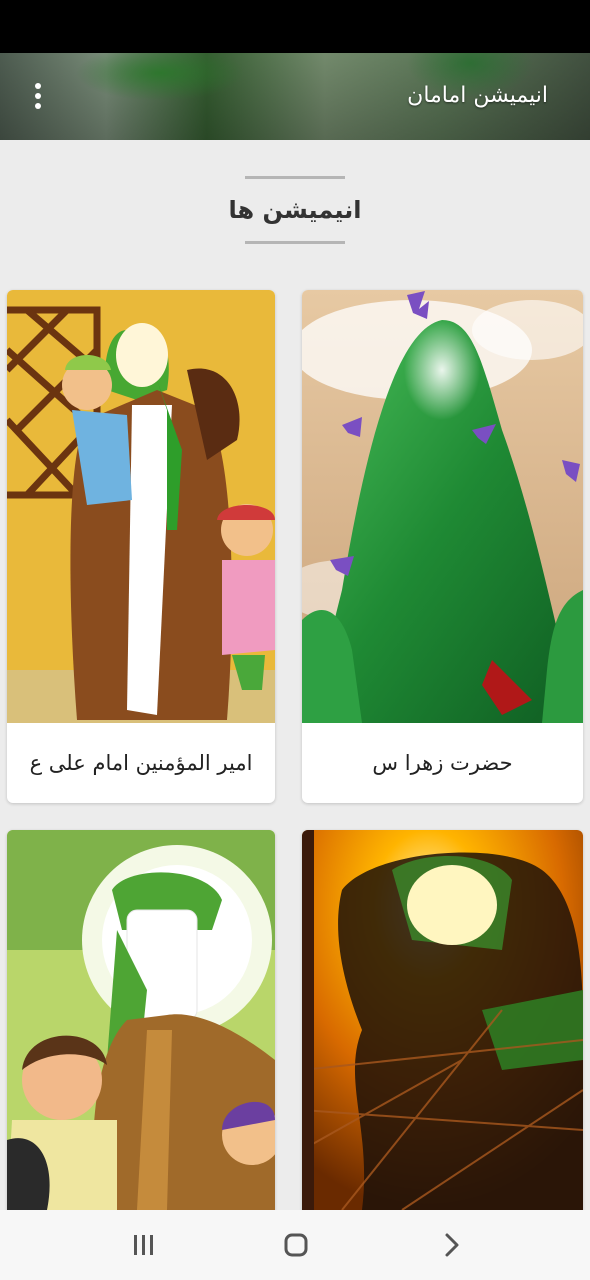 This screenshot has width=590, height=1280. Describe the element at coordinates (295, 26) in the screenshot. I see `status-bar` at that location.